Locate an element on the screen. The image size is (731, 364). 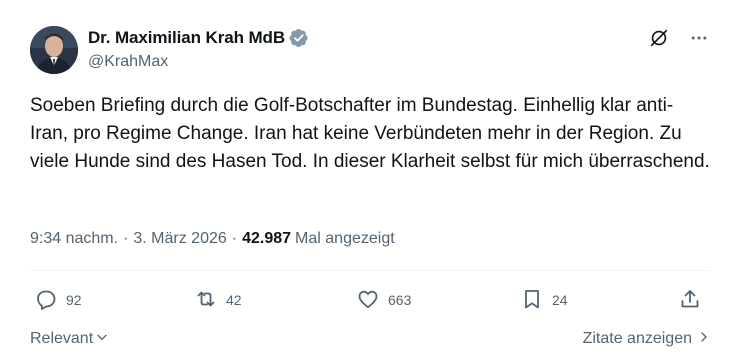
grok-icon is located at coordinates (659, 38).